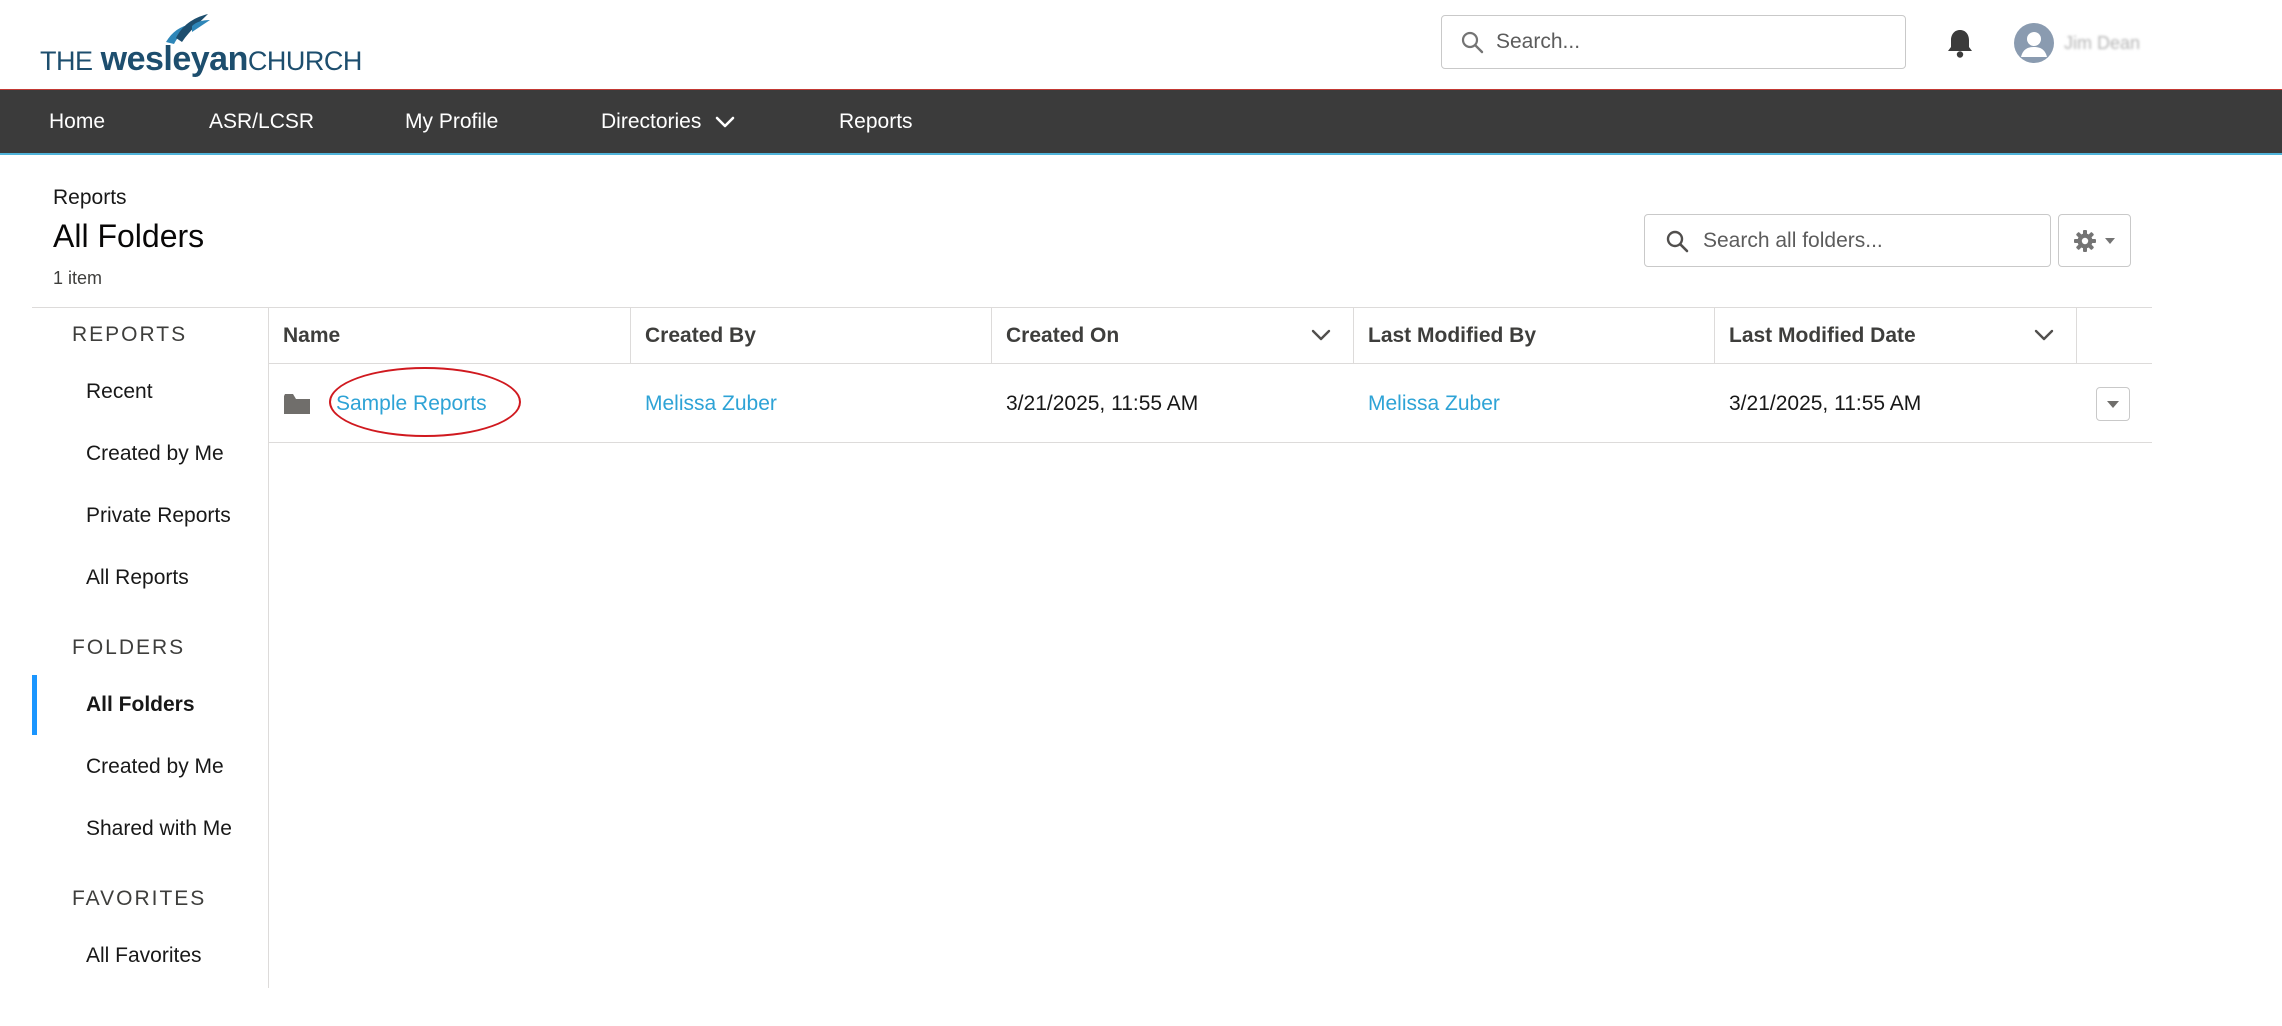  I want to click on logo-church: CHURCH, so click(305, 61).